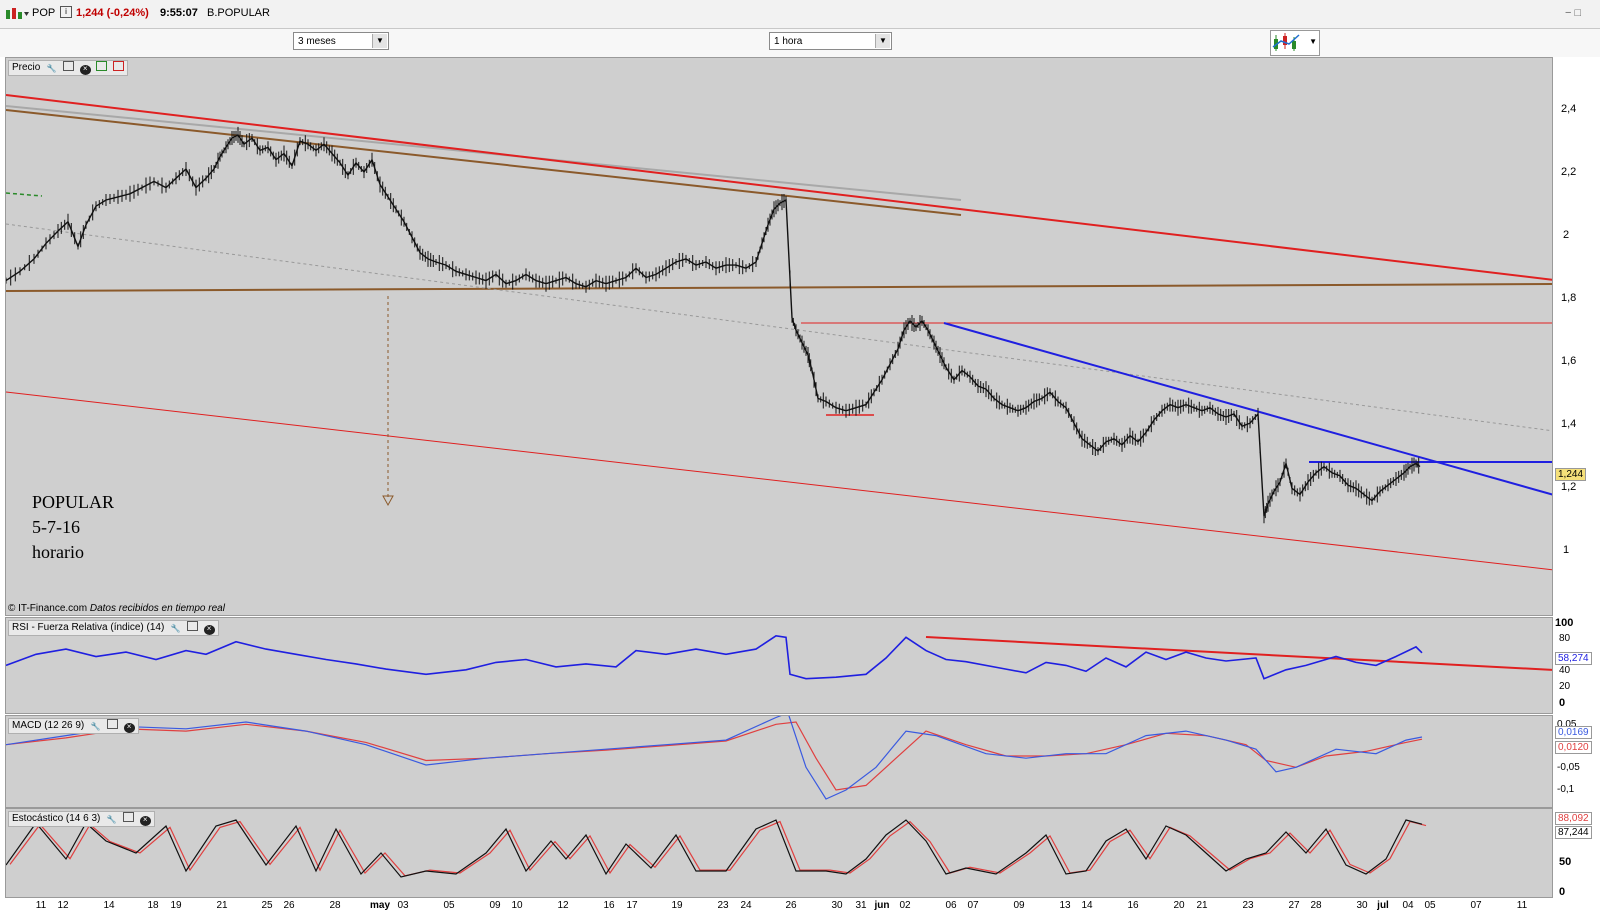  I want to click on x-tick-label: 03, so click(403, 905).